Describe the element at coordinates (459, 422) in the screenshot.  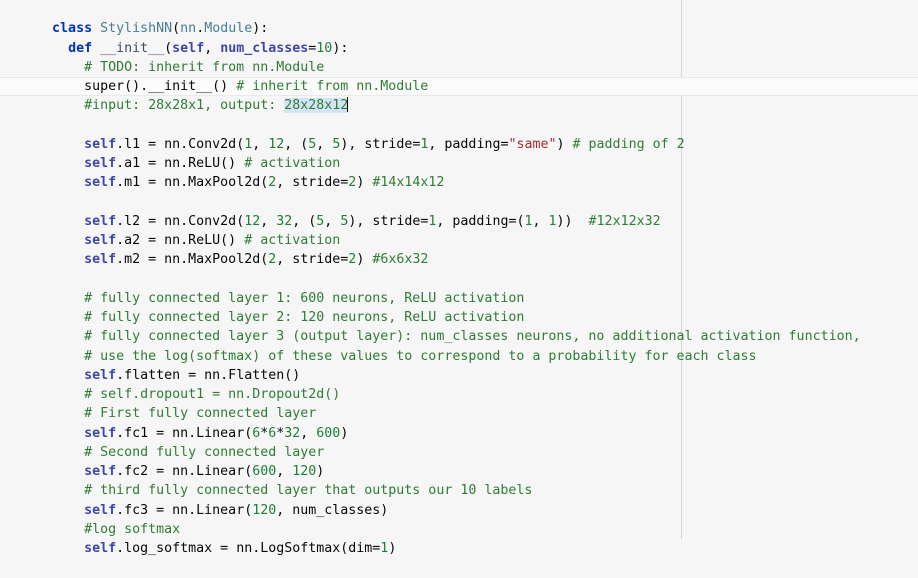
I see `code-line: self.fc1 = nn.Linear(6*6*32, 600)` at that location.